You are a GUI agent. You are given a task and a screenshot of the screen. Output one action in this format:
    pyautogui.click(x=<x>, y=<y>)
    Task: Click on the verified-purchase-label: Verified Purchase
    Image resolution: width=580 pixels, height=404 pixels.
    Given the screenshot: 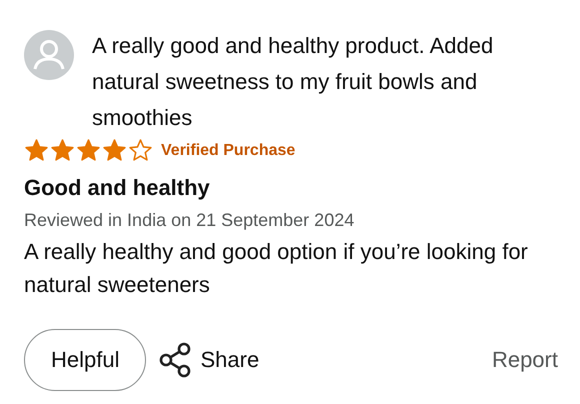 What is the action you would take?
    pyautogui.click(x=228, y=151)
    